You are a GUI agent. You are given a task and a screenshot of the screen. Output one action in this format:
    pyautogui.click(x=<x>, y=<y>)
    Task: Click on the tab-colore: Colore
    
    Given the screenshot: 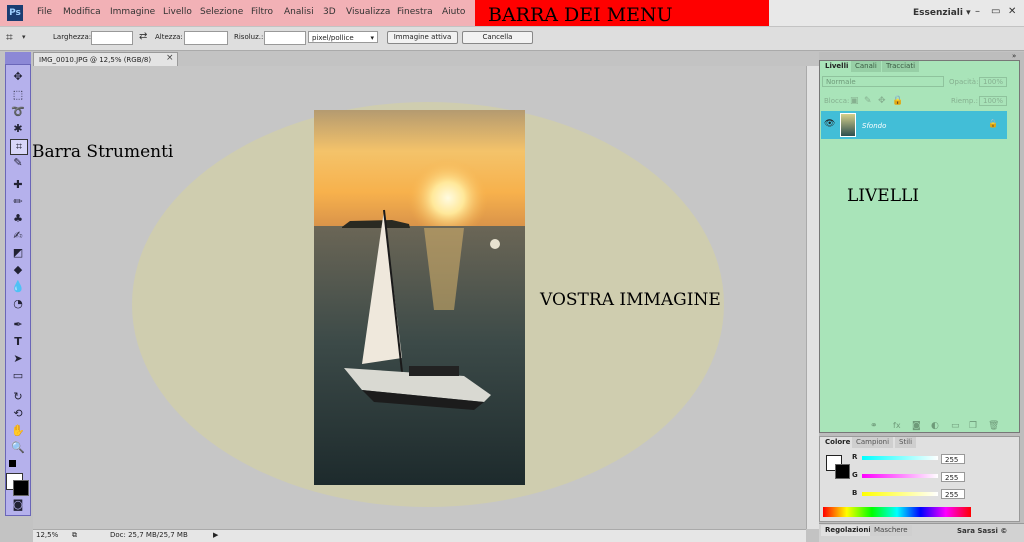 What is the action you would take?
    pyautogui.click(x=838, y=442)
    